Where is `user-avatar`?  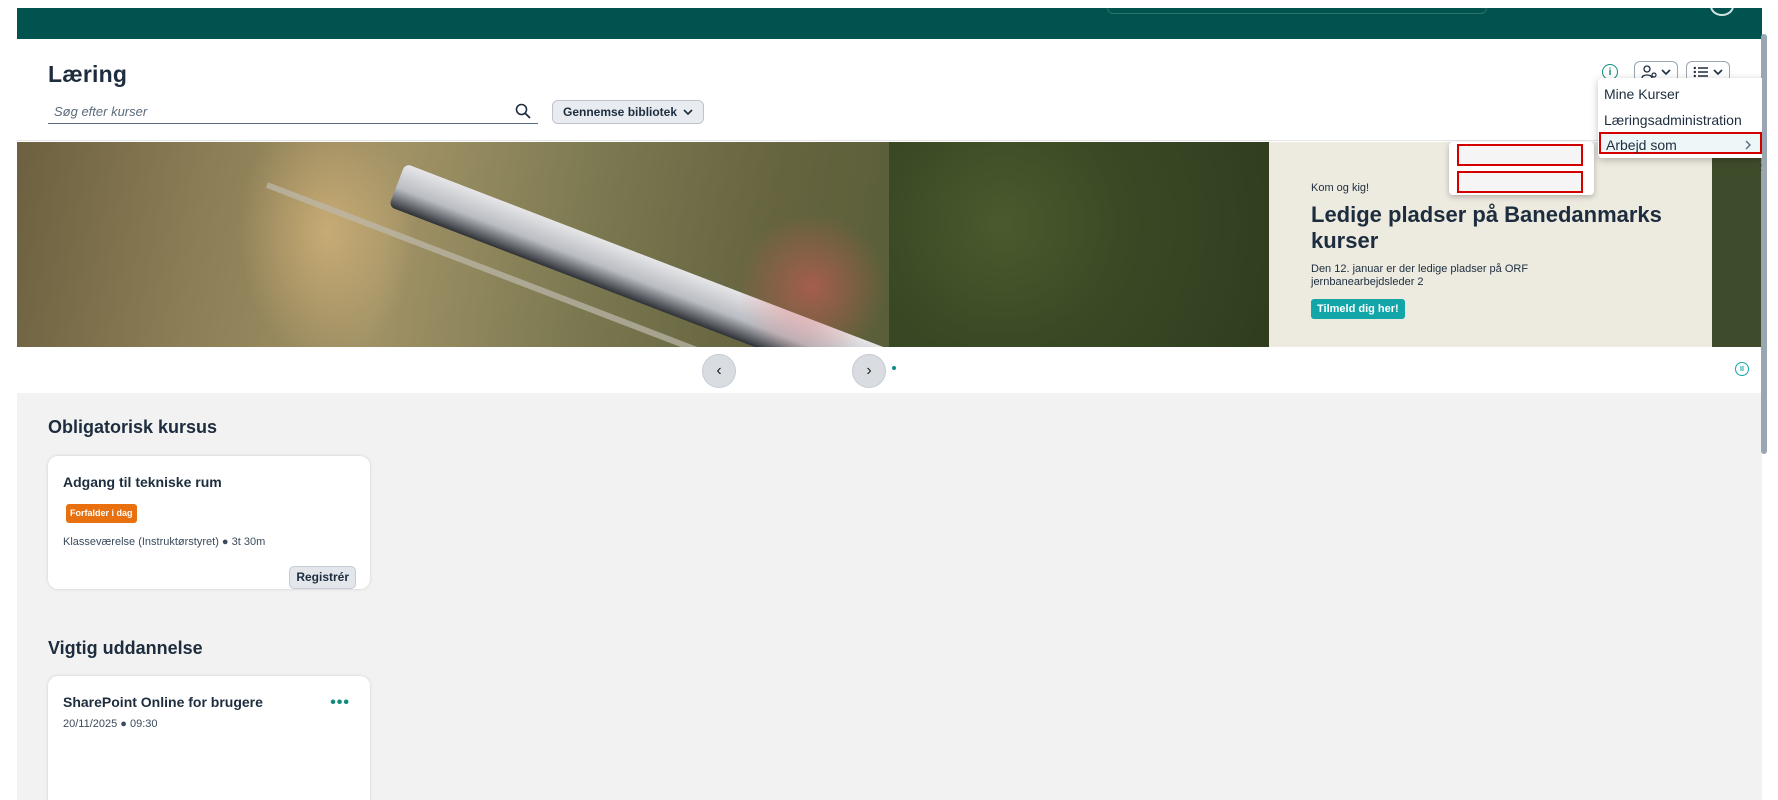
user-avatar is located at coordinates (1722, 12).